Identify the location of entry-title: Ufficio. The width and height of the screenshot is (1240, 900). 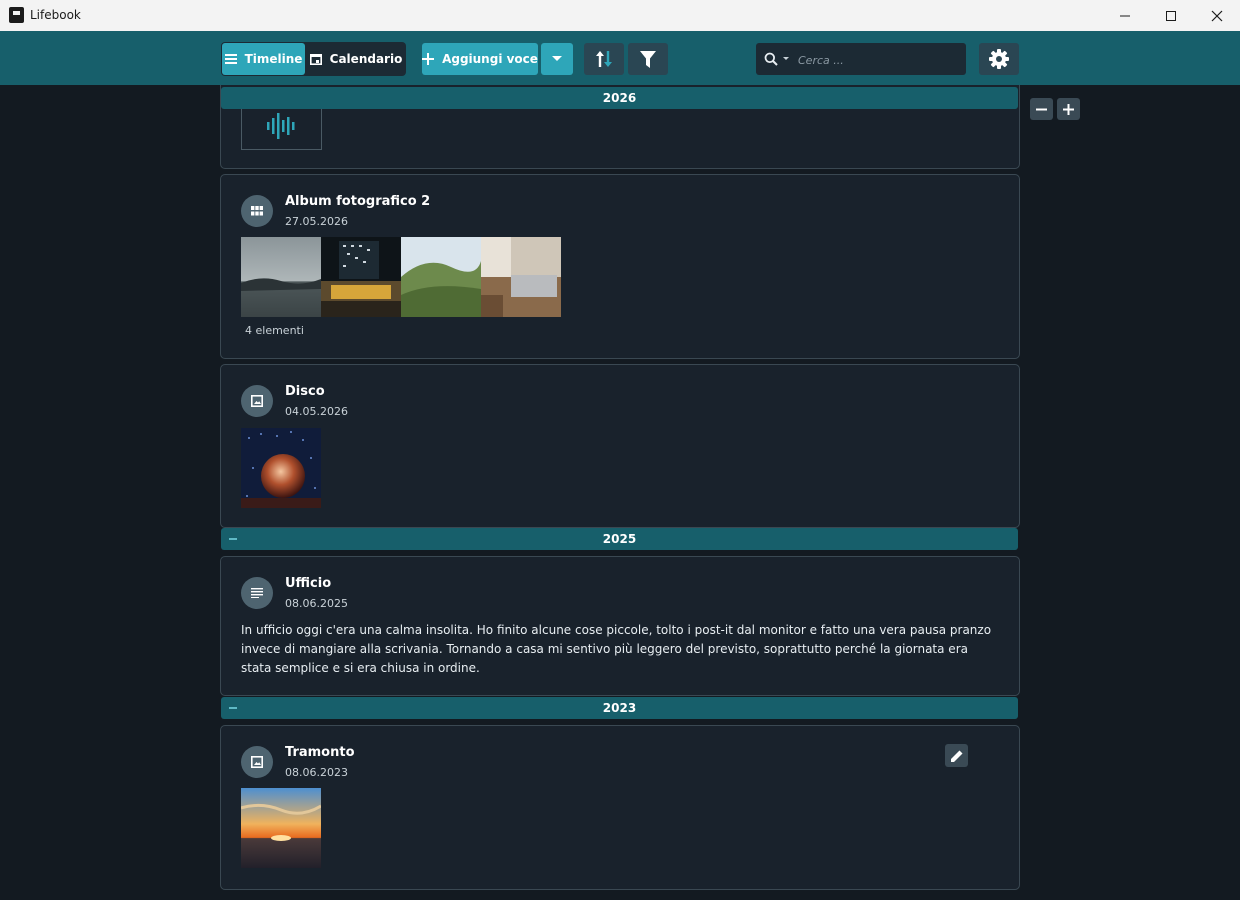
(308, 583).